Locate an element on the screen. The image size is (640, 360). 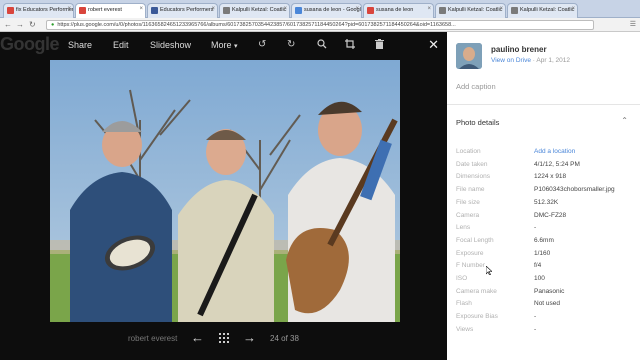
add-caption-field: Add caption is located at coordinates (476, 86).